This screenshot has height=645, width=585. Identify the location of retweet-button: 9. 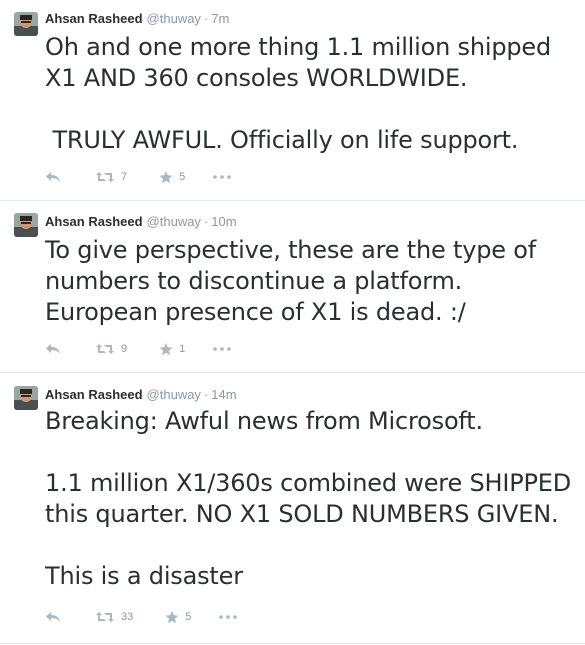
(111, 349).